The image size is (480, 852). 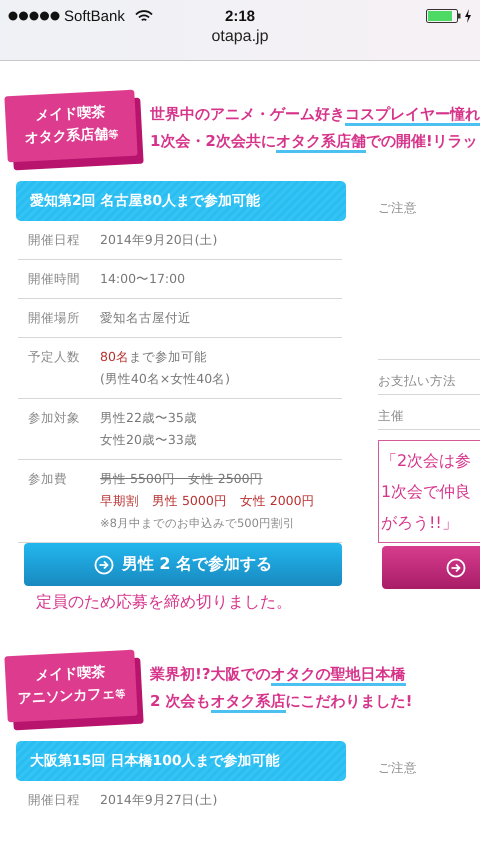 I want to click on field-label: 開催時間, so click(x=54, y=279).